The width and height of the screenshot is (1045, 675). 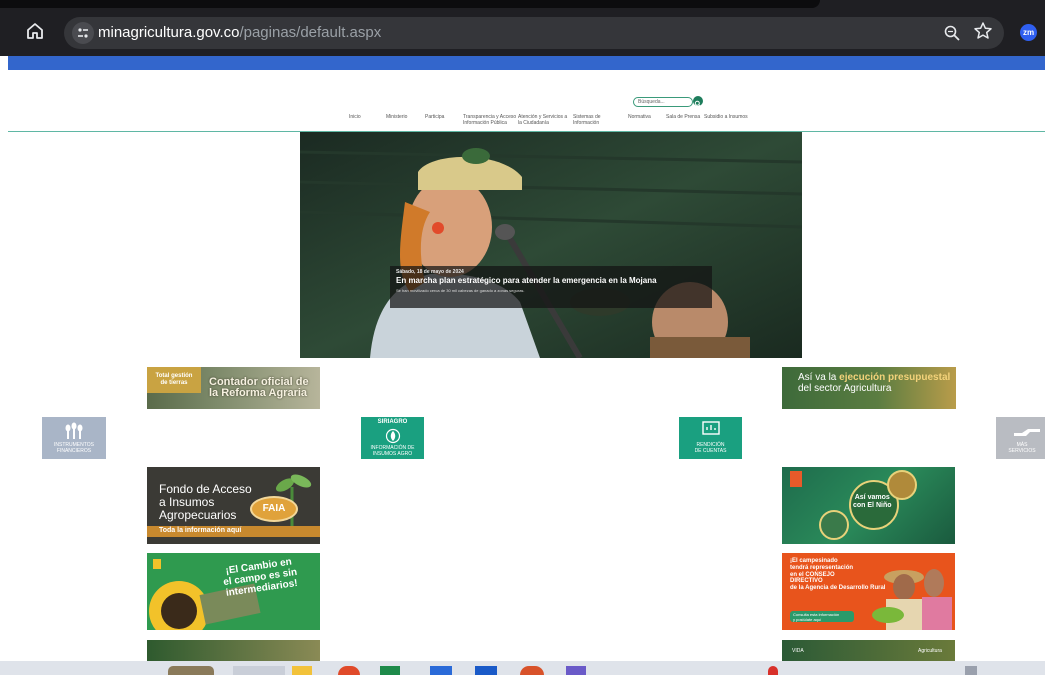 I want to click on tile-siriagro-title: SIRIAGRO, so click(x=392, y=422).